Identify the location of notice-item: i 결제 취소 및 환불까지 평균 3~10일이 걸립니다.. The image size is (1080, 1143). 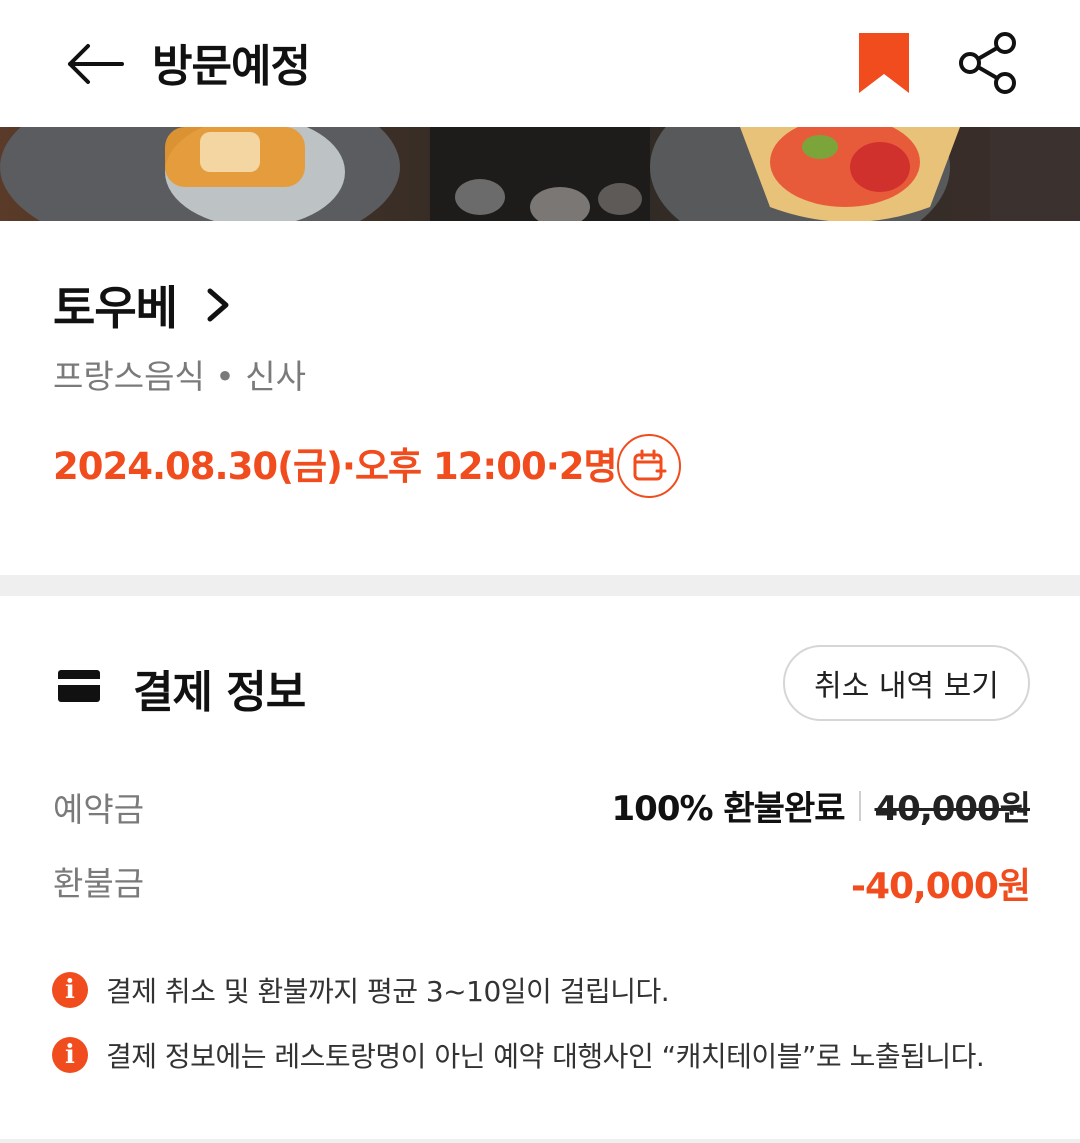
(361, 990).